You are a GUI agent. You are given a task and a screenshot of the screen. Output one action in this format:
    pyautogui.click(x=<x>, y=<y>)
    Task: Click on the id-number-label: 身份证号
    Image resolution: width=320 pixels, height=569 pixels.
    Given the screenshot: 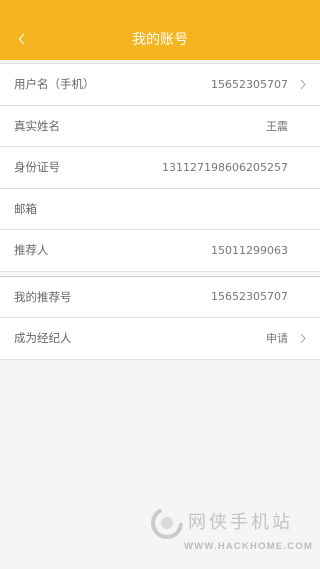 What is the action you would take?
    pyautogui.click(x=37, y=167)
    